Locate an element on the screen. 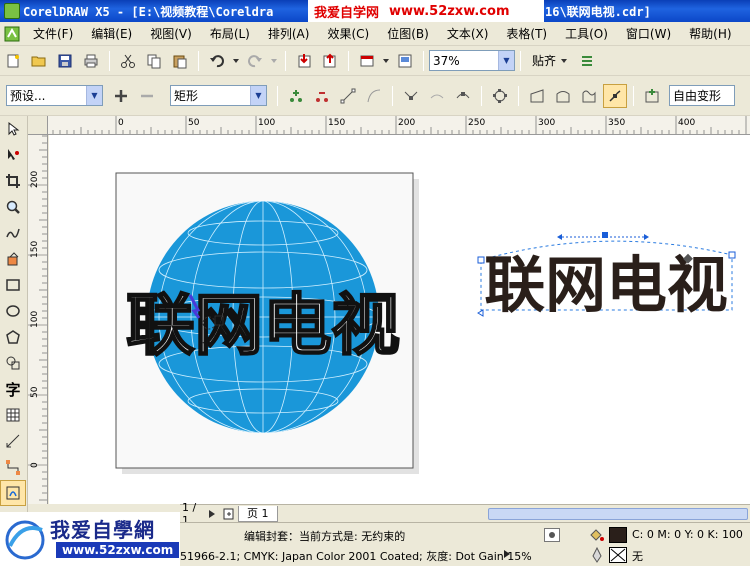 The height and width of the screenshot is (566, 750). text-tool-icon: 字 is located at coordinates (13, 389).